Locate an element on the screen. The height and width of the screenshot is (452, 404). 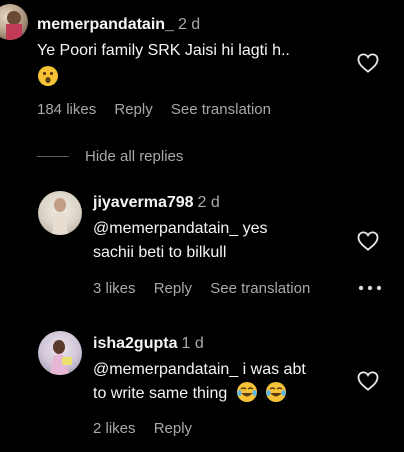
likes-count: 3 likes is located at coordinates (114, 288).